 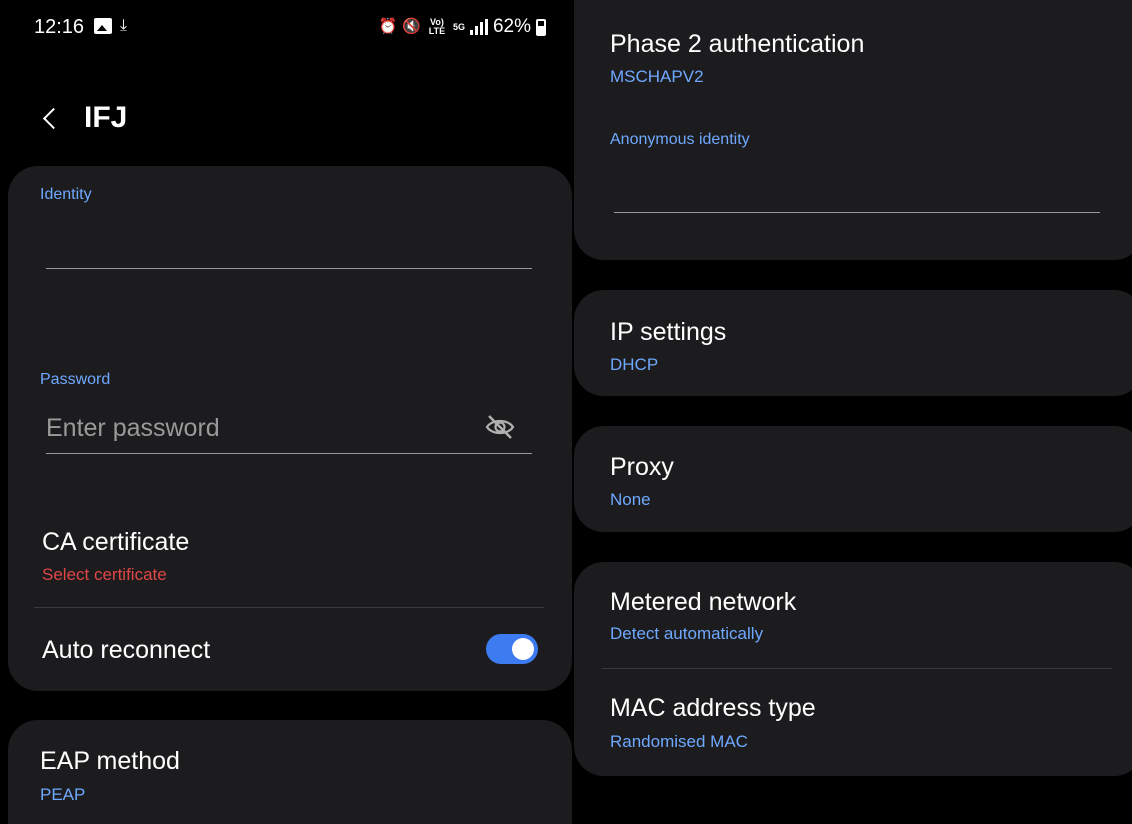 What do you see at coordinates (679, 741) in the screenshot?
I see `mac-address-value: Randomised MAC` at bounding box center [679, 741].